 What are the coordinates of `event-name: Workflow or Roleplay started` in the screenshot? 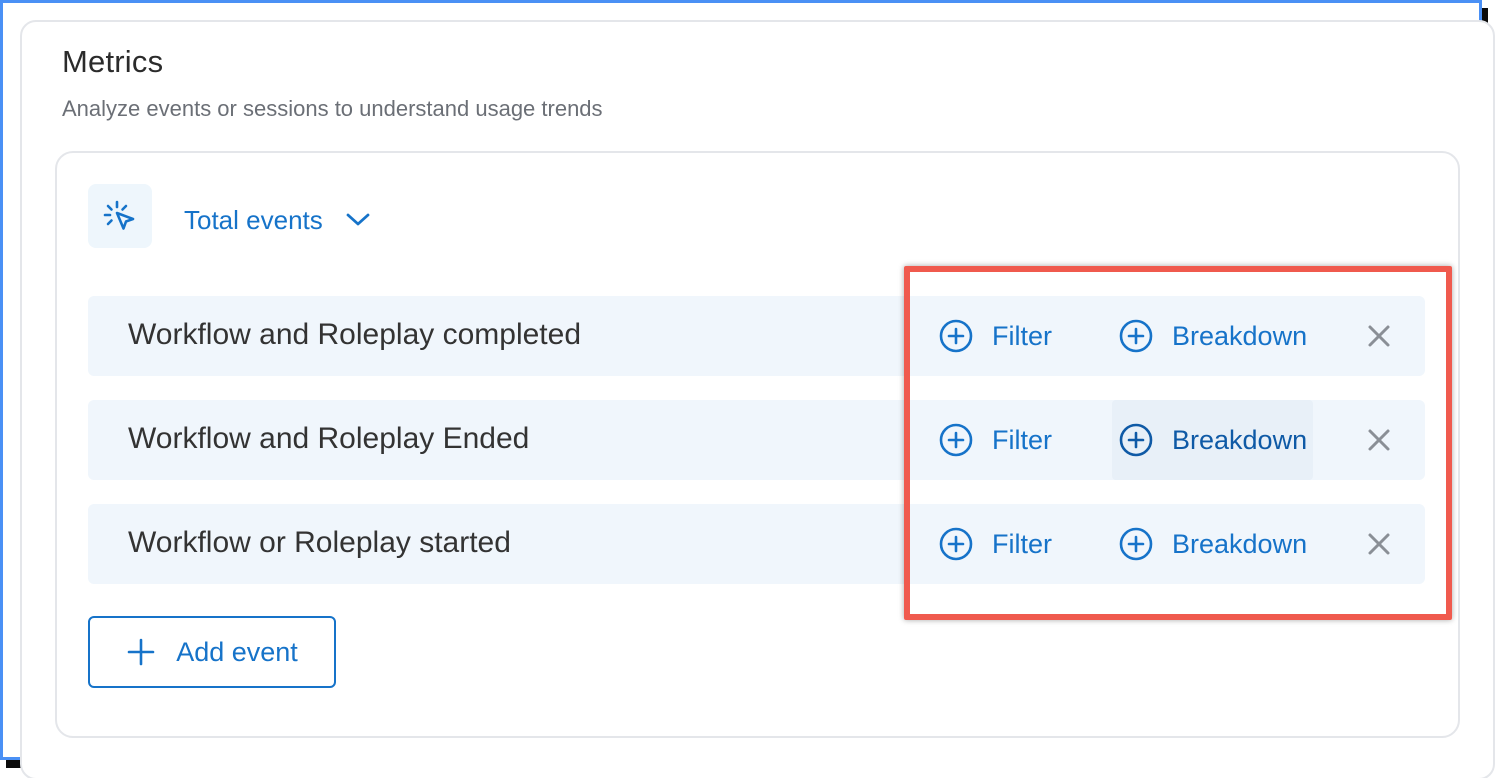 It's located at (319, 542).